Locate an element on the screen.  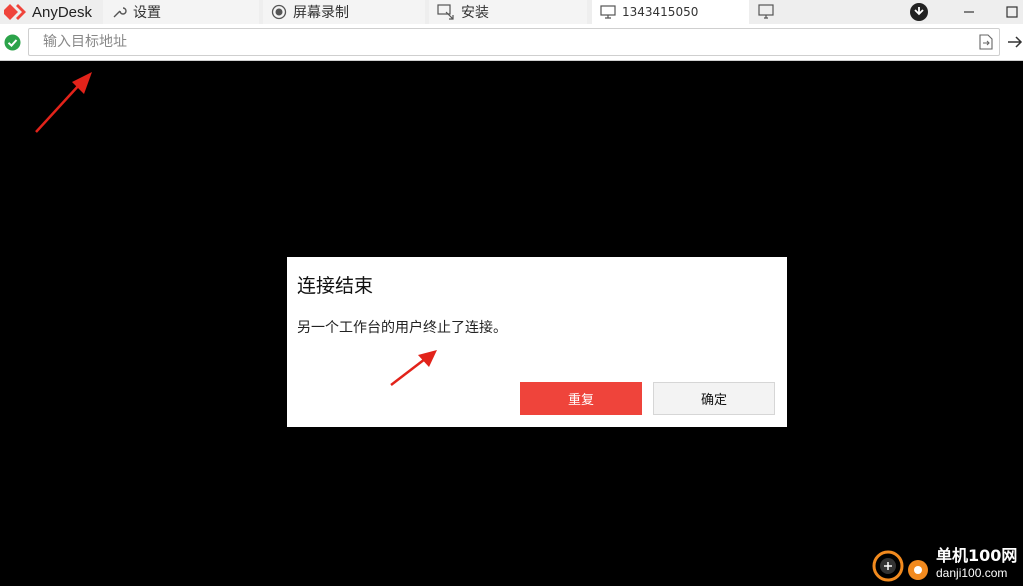
tab-session-label: 1343415050 is located at coordinates (660, 12).